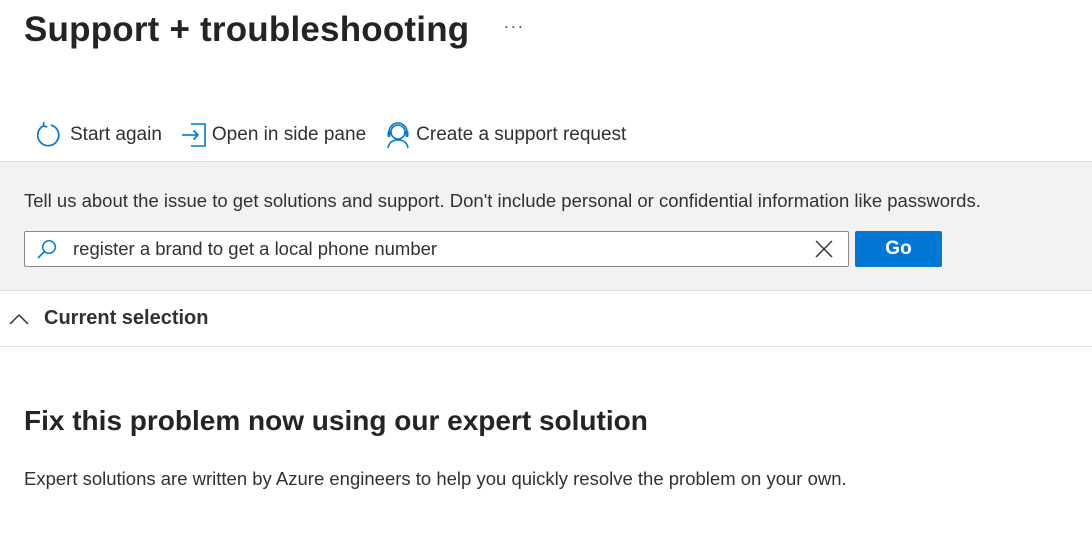  What do you see at coordinates (289, 134) in the screenshot?
I see `open-in-side-pane-label: Open in side pane` at bounding box center [289, 134].